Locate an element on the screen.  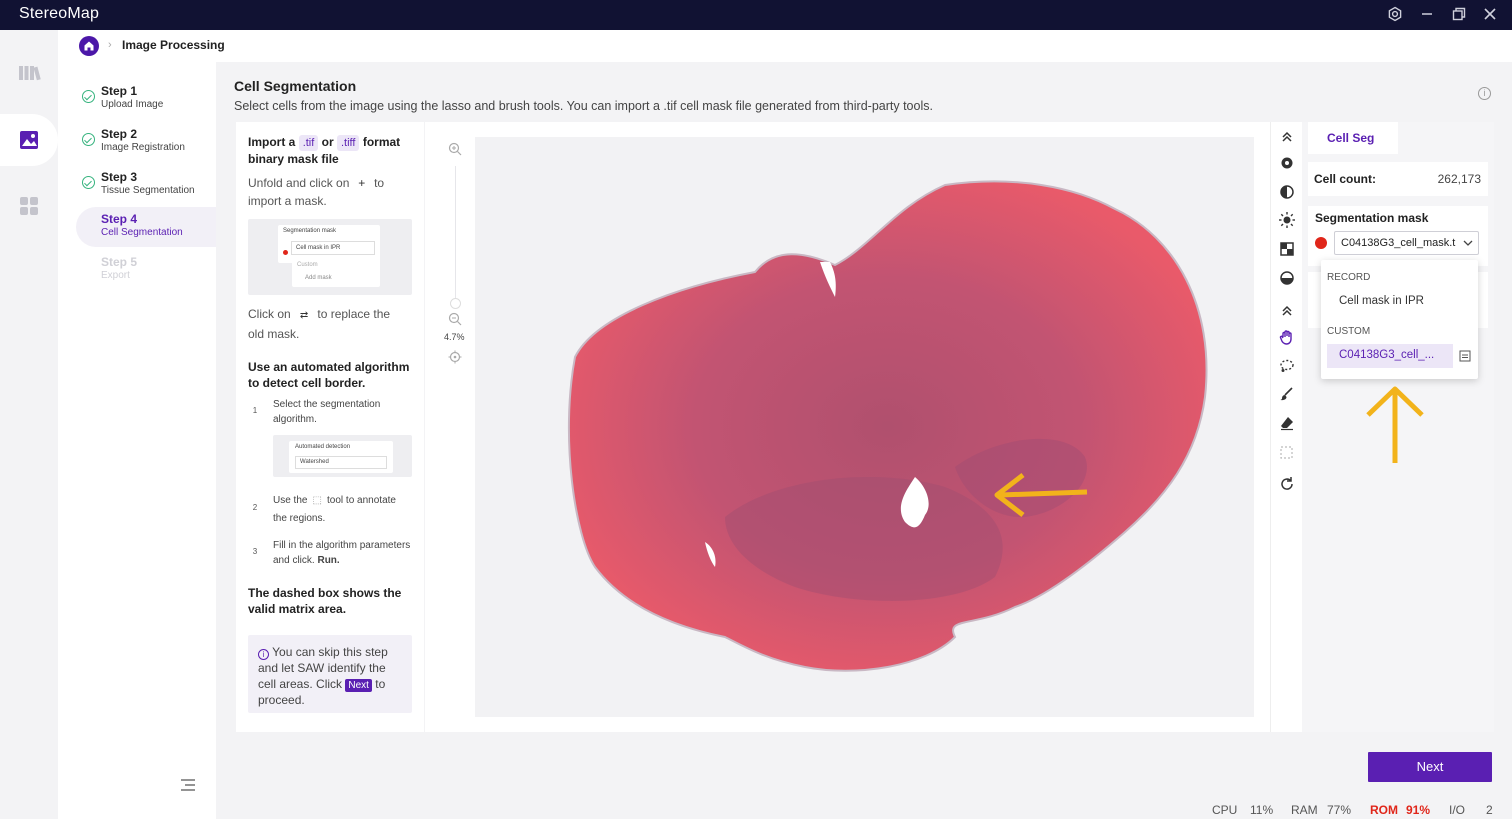
replace-mask-icon is located at coordinates (1465, 358).